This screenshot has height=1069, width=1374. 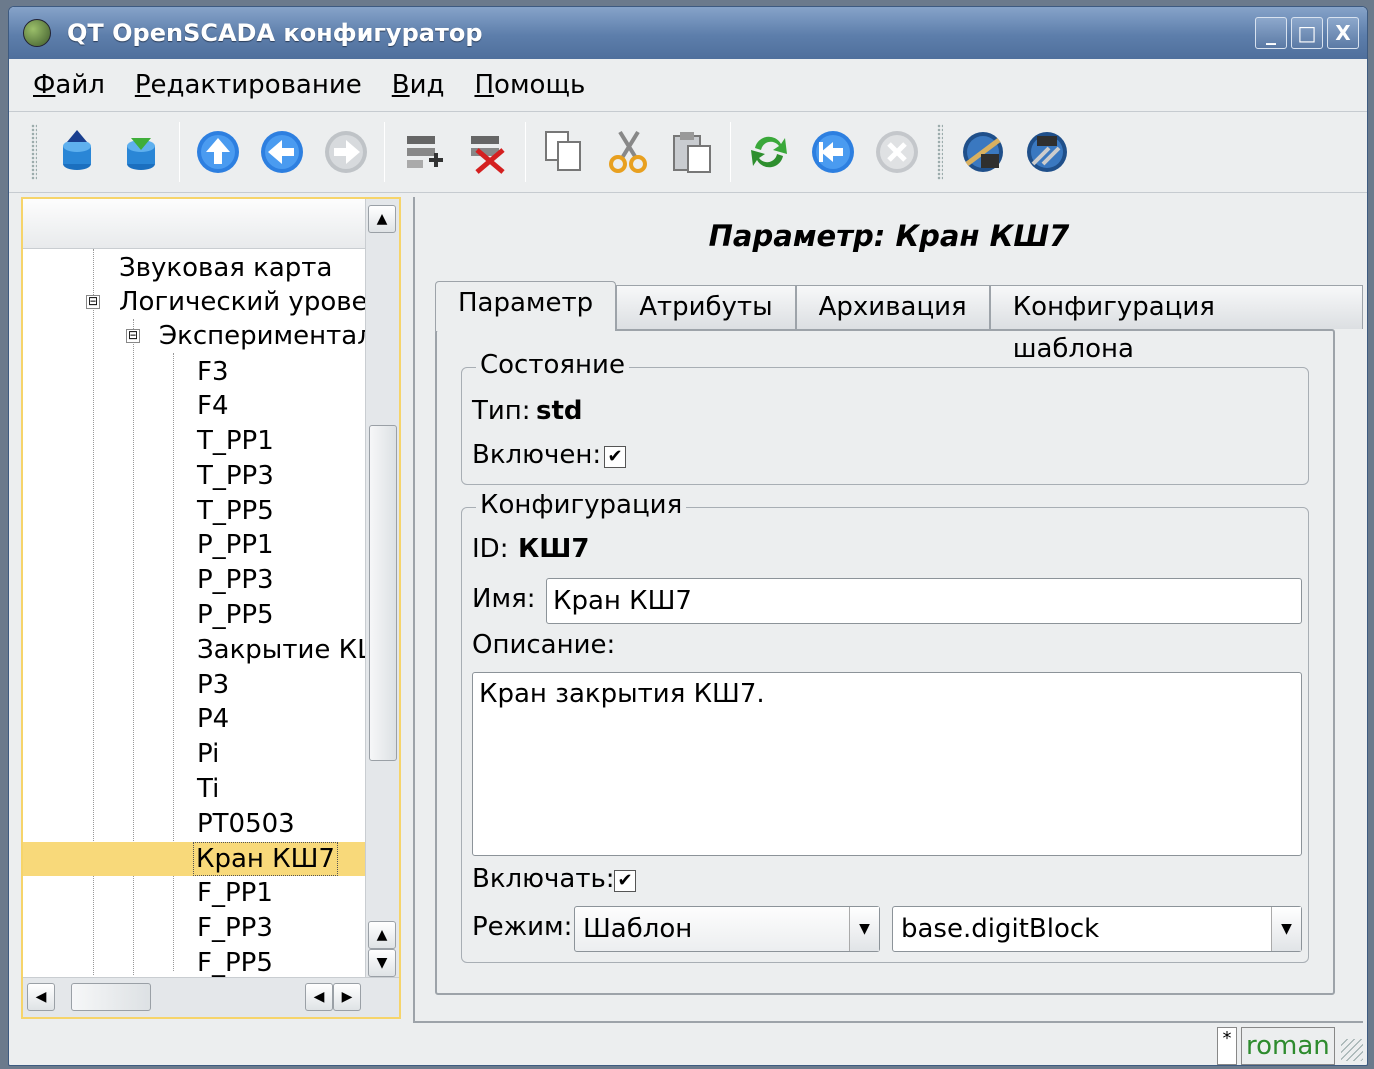 What do you see at coordinates (235, 893) in the screenshot?
I see `tree-item: F_PP1` at bounding box center [235, 893].